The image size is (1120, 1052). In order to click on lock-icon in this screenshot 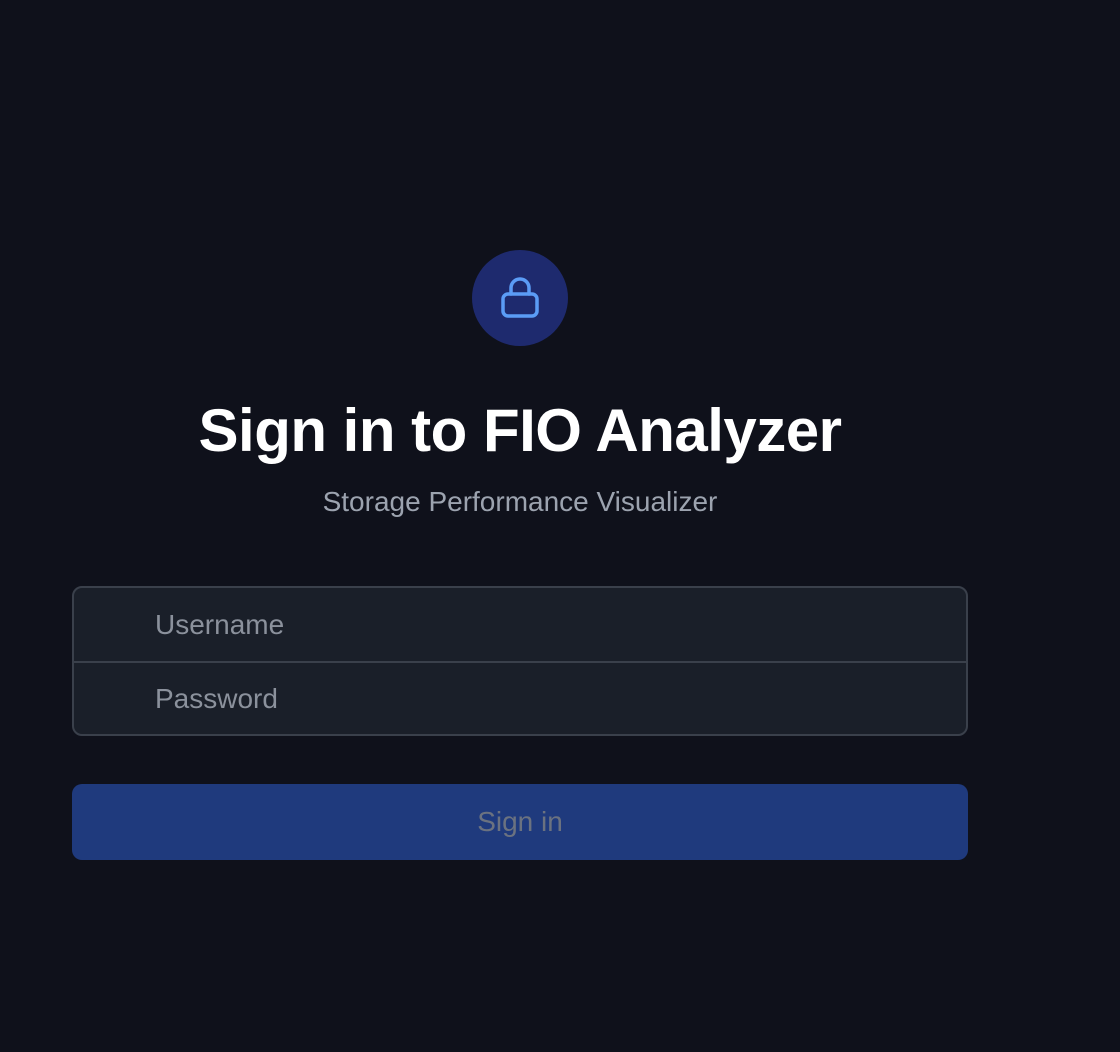, I will do `click(520, 297)`.